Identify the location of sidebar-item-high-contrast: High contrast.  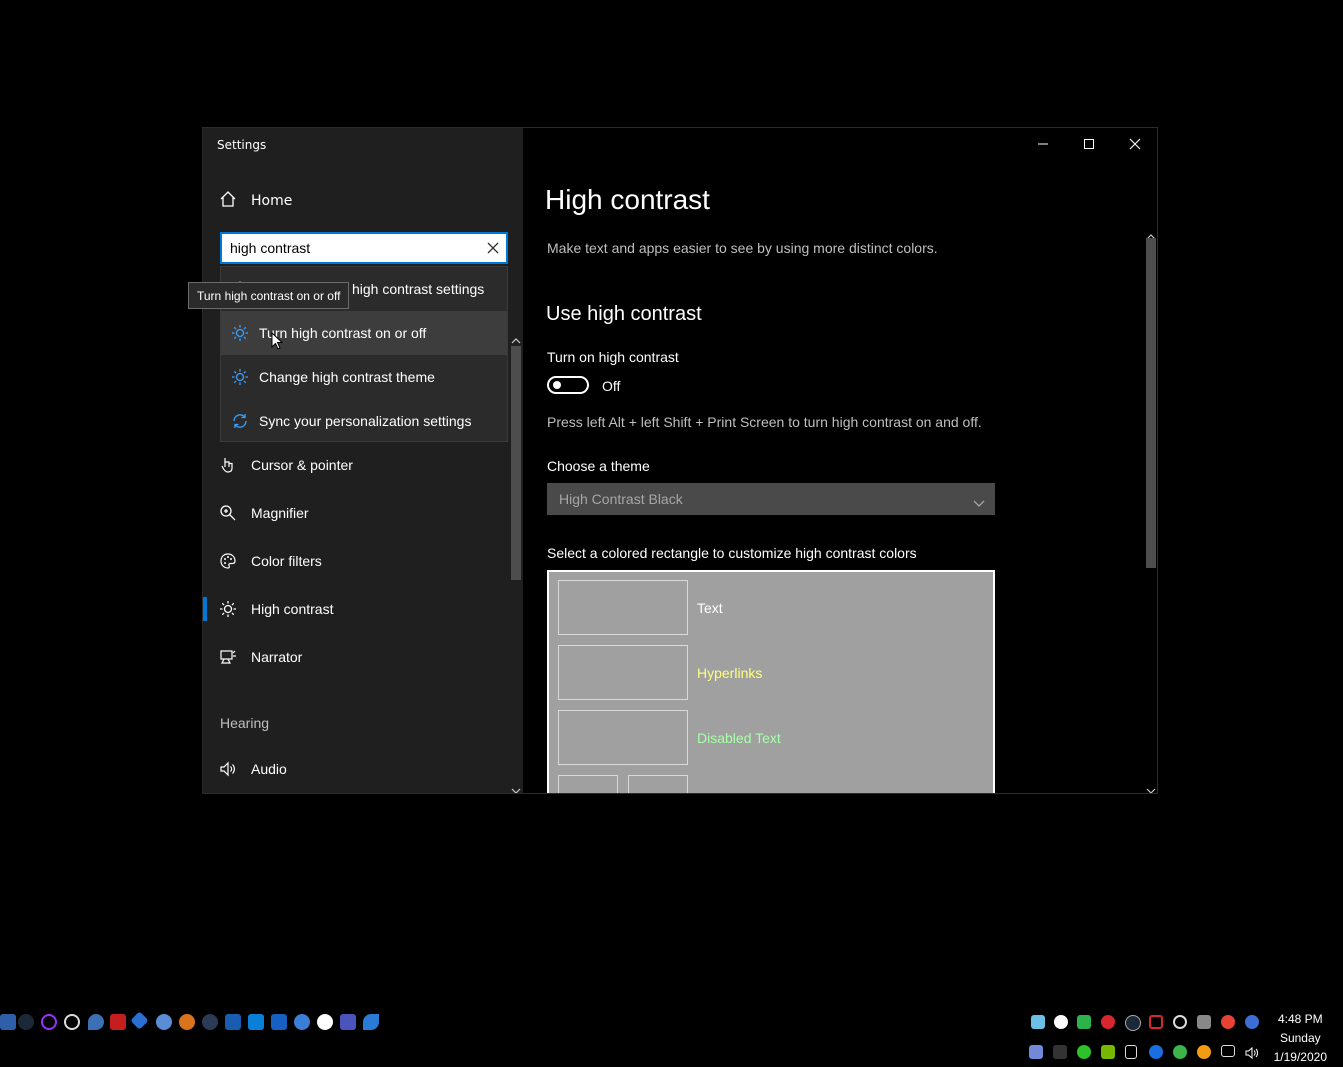
(355, 609).